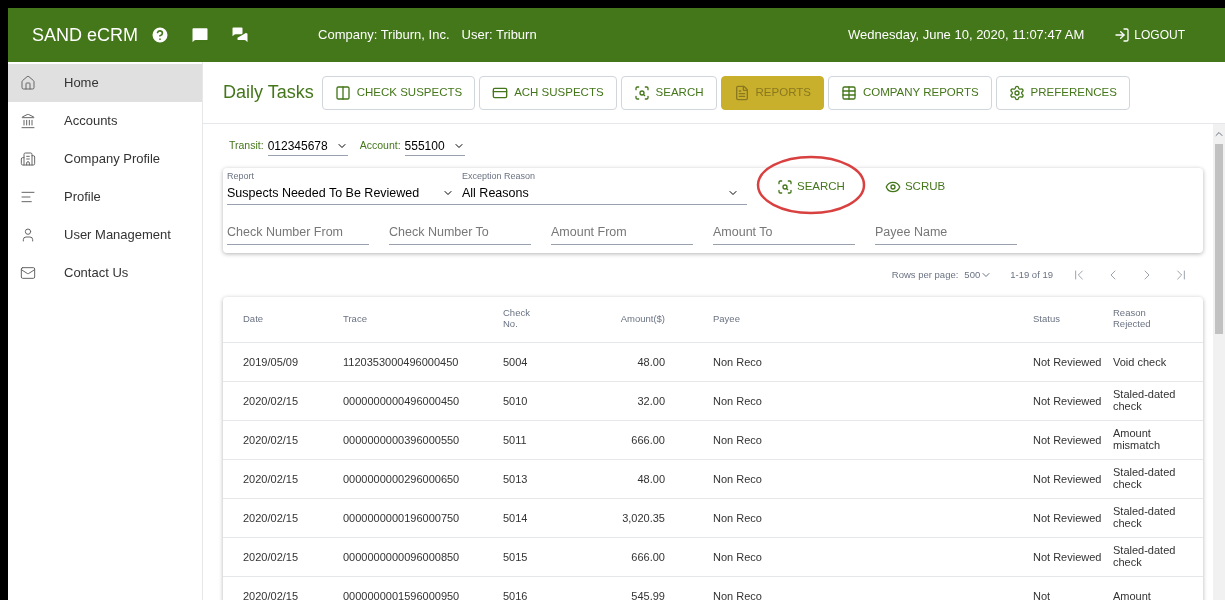 This screenshot has height=600, width=1225. What do you see at coordinates (28, 159) in the screenshot?
I see `building-icon` at bounding box center [28, 159].